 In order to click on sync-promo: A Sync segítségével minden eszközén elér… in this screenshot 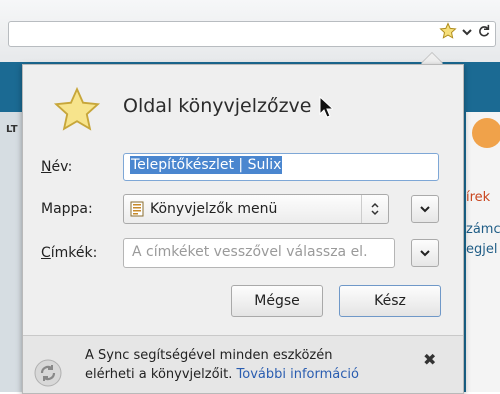, I will do `click(243, 364)`.